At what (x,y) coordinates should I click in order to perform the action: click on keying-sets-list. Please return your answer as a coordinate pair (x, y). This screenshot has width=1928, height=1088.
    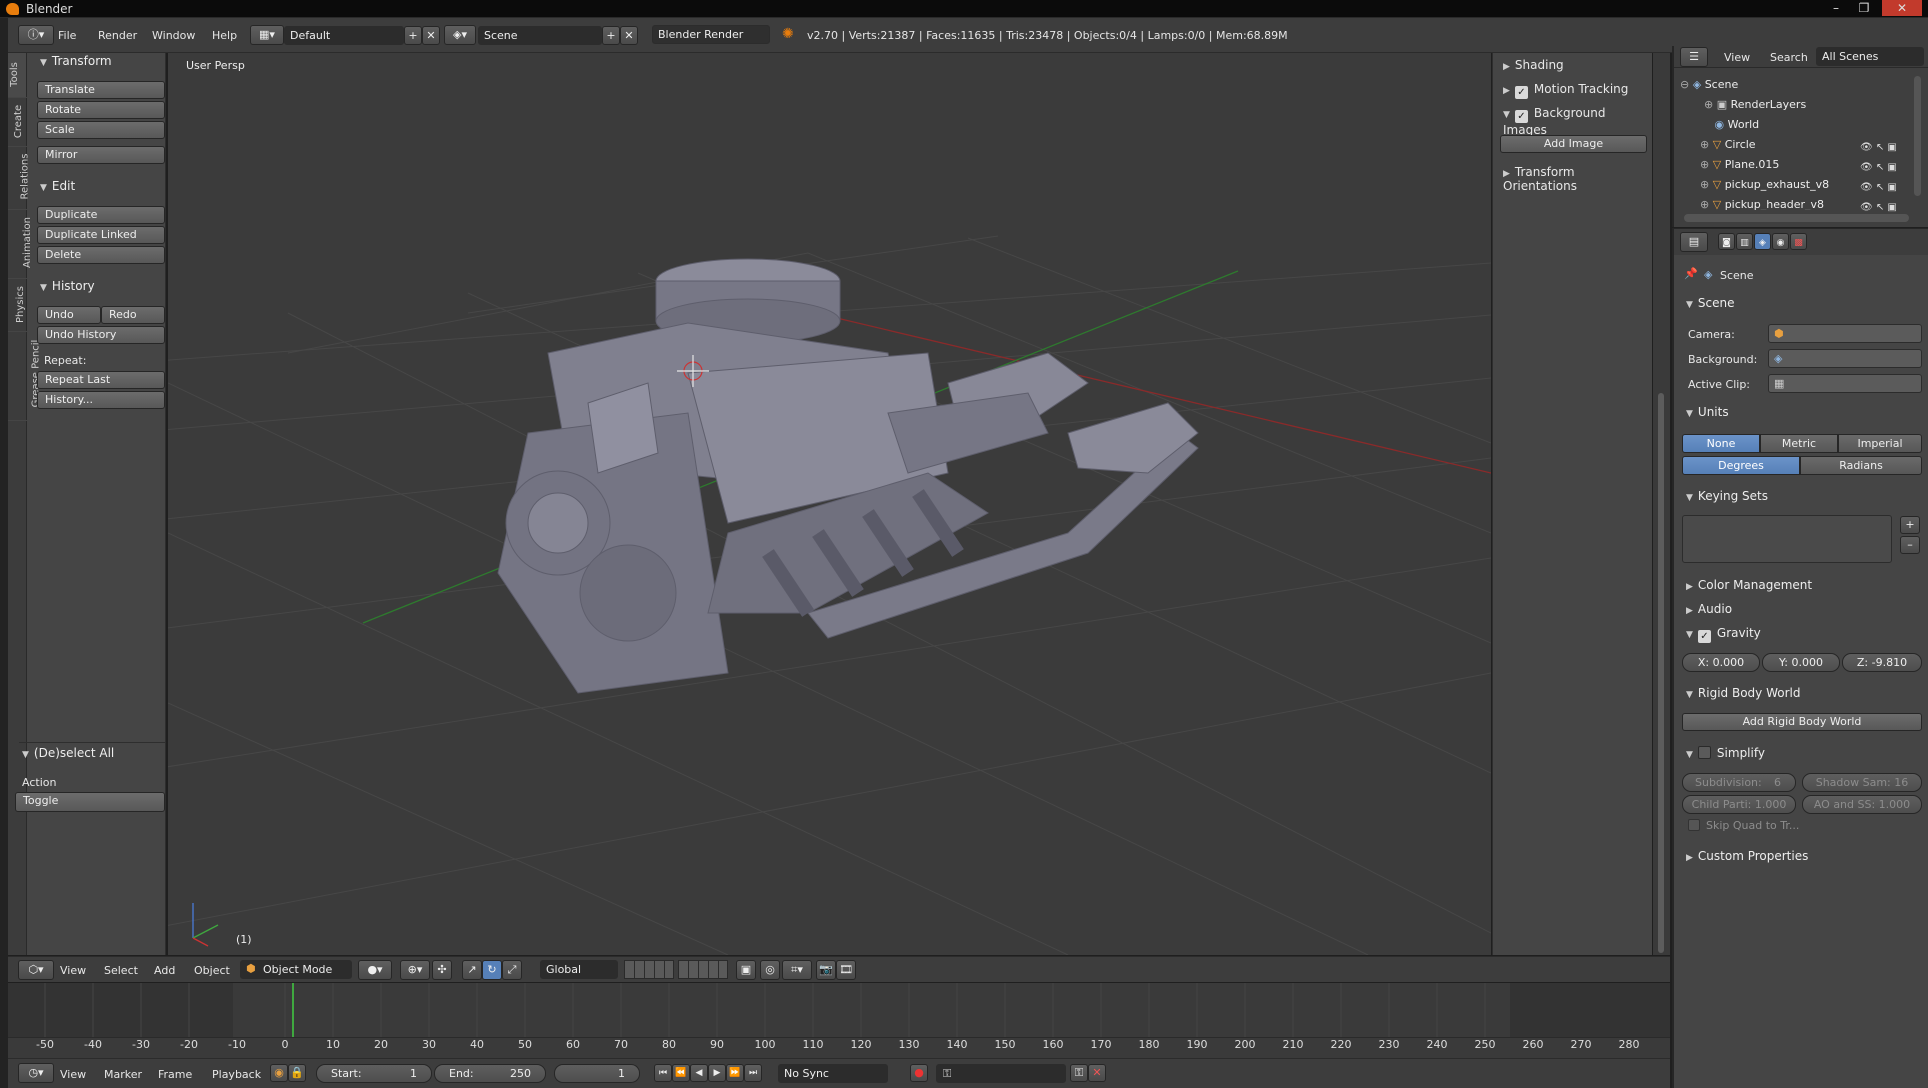
    Looking at the image, I should click on (1787, 539).